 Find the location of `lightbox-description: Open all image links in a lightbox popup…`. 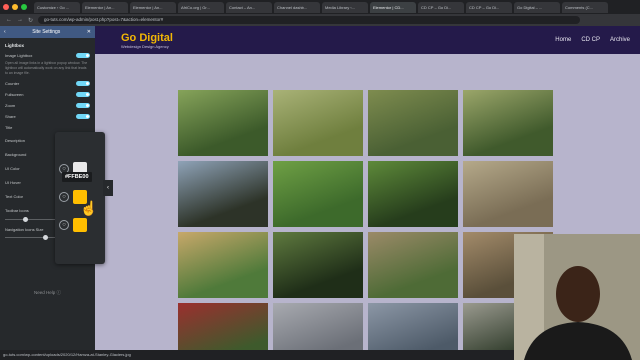

lightbox-description: Open all image links in a lightbox popup… is located at coordinates (46, 68).